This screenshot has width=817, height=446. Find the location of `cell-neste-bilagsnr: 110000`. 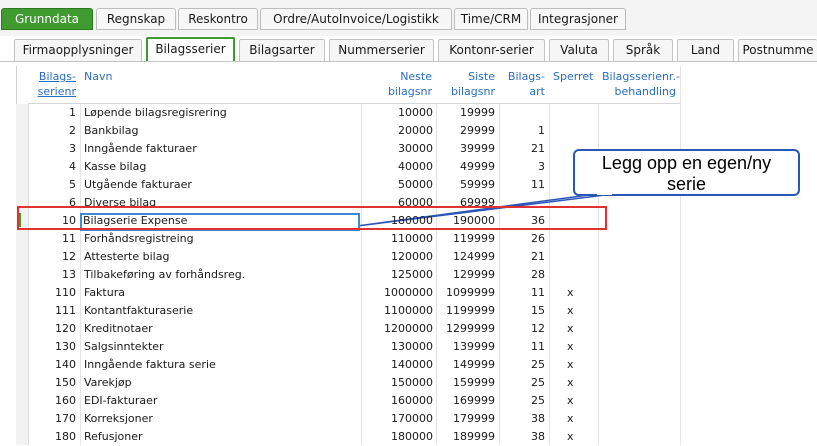

cell-neste-bilagsnr: 110000 is located at coordinates (412, 238).